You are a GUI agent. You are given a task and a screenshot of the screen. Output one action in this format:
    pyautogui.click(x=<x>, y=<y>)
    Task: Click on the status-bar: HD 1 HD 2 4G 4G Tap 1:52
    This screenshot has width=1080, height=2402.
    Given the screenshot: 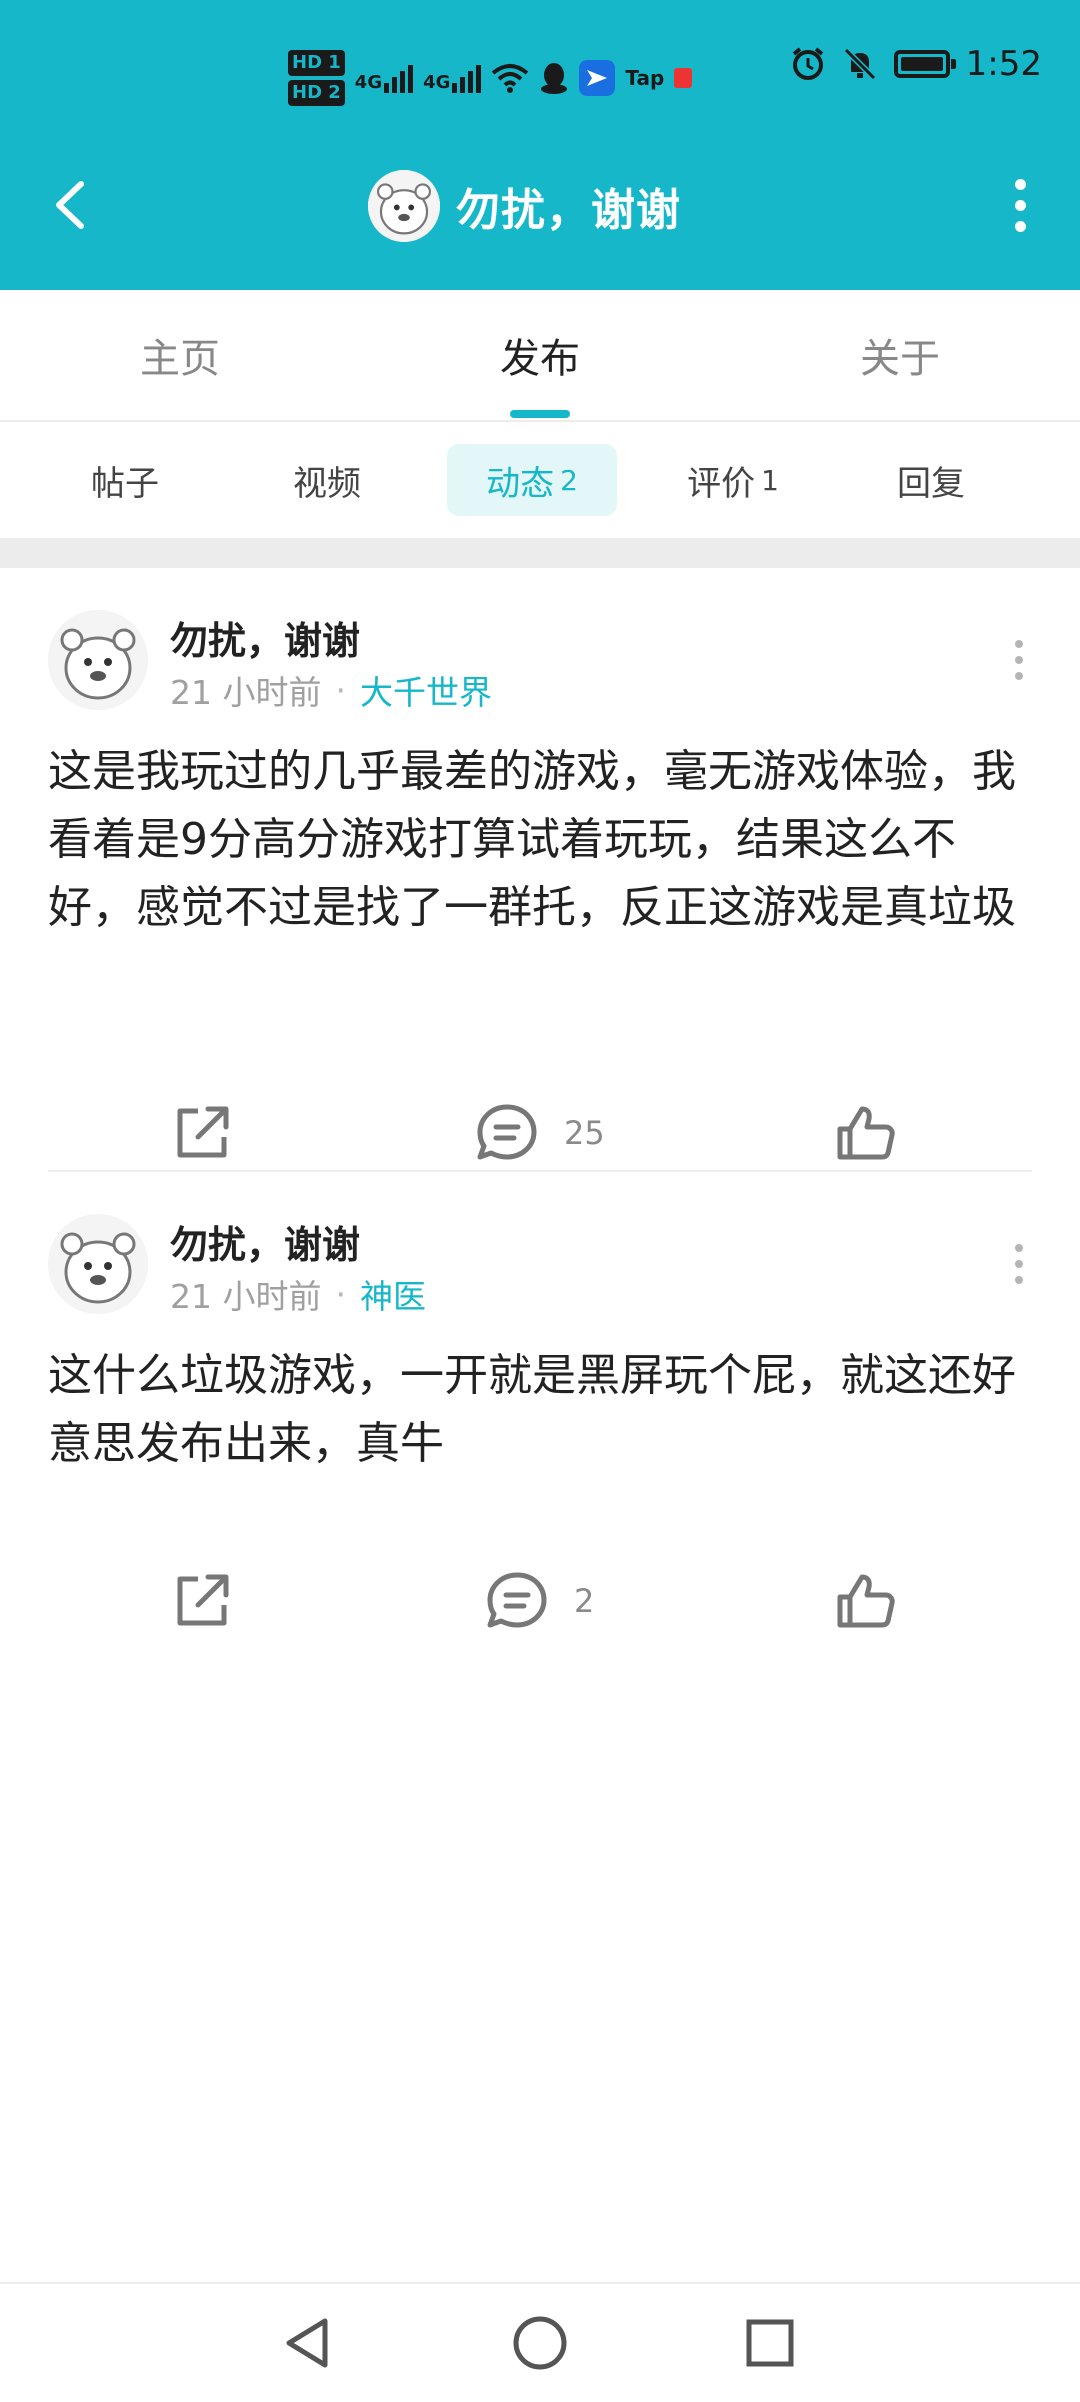 What is the action you would take?
    pyautogui.click(x=540, y=80)
    